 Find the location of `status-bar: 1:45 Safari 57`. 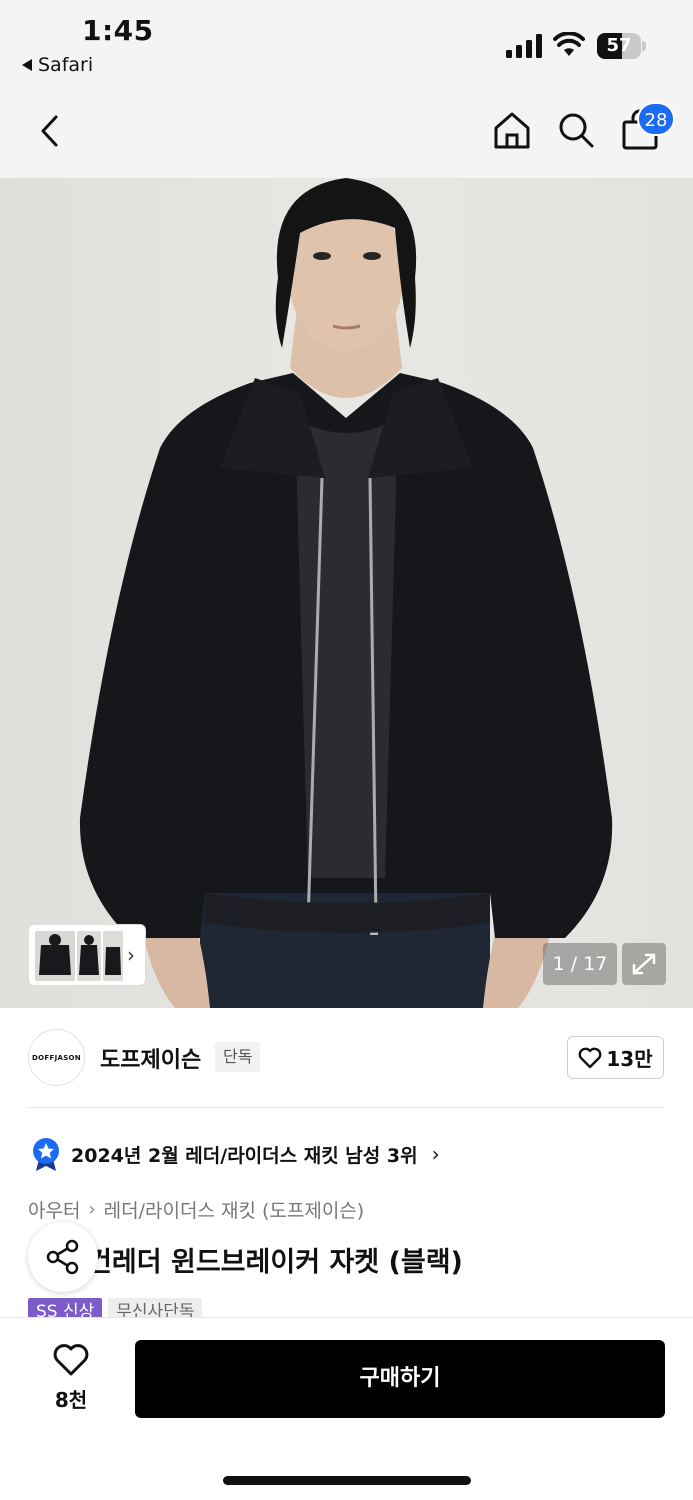

status-bar: 1:45 Safari 57 is located at coordinates (346, 42).